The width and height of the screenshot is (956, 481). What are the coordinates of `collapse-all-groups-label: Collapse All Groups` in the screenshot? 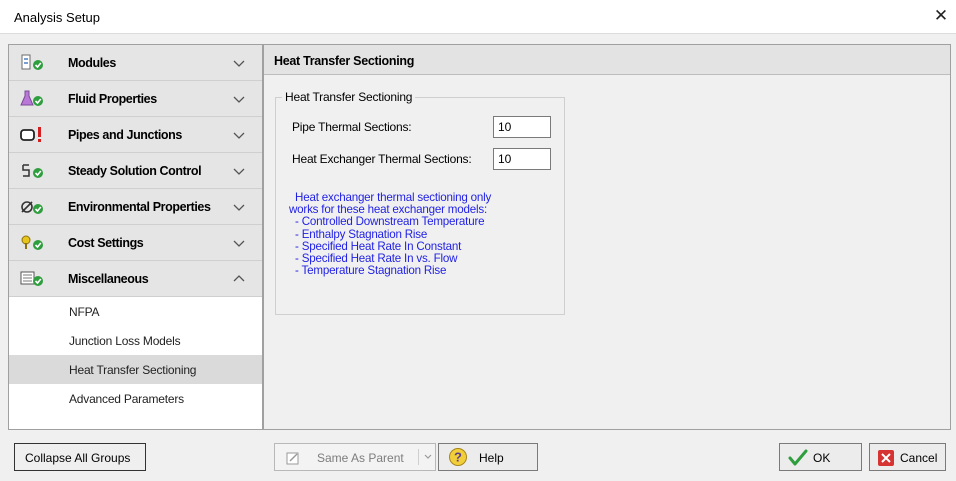 It's located at (78, 458).